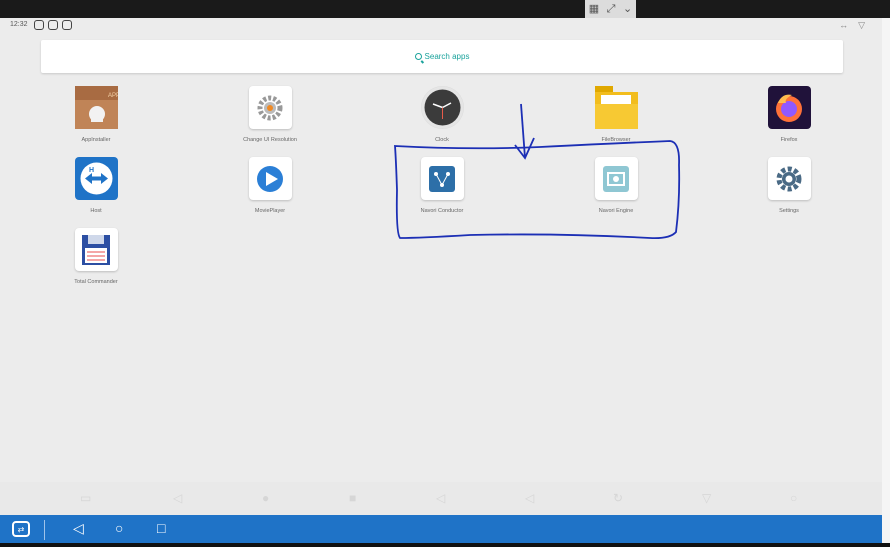  I want to click on expand-icon: ⤢, so click(611, 9).